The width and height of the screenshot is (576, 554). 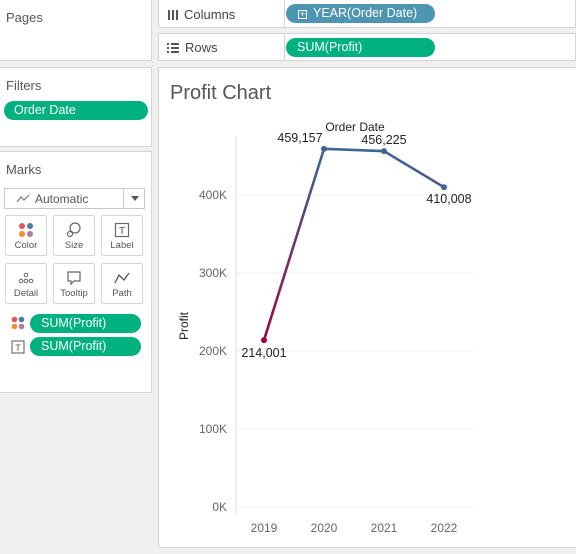 What do you see at coordinates (384, 528) in the screenshot?
I see `x-tick-label: 2021` at bounding box center [384, 528].